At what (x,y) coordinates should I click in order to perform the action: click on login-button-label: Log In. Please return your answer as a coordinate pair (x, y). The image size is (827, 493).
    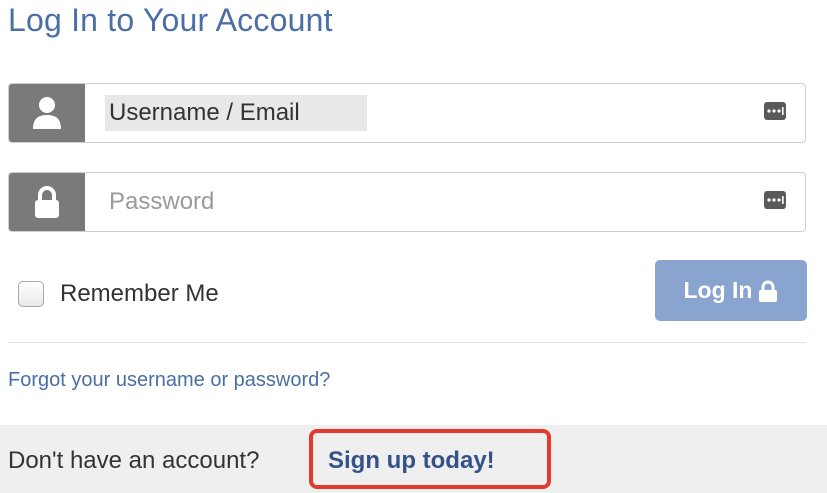
    Looking at the image, I should click on (718, 290).